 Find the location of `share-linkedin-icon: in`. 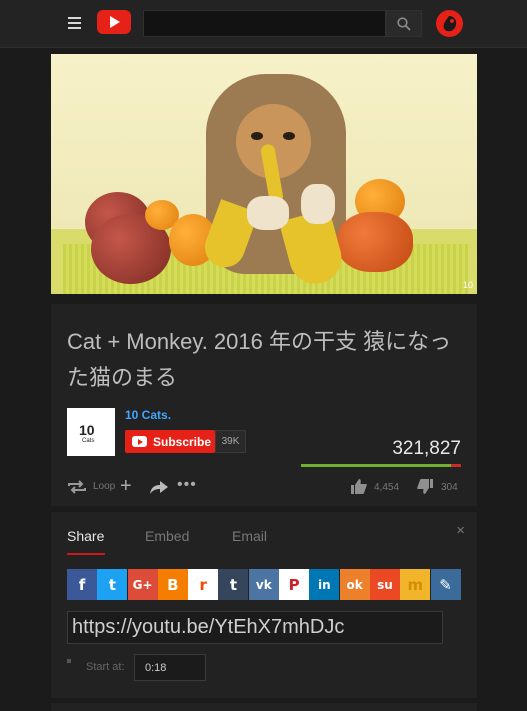

share-linkedin-icon: in is located at coordinates (324, 584).